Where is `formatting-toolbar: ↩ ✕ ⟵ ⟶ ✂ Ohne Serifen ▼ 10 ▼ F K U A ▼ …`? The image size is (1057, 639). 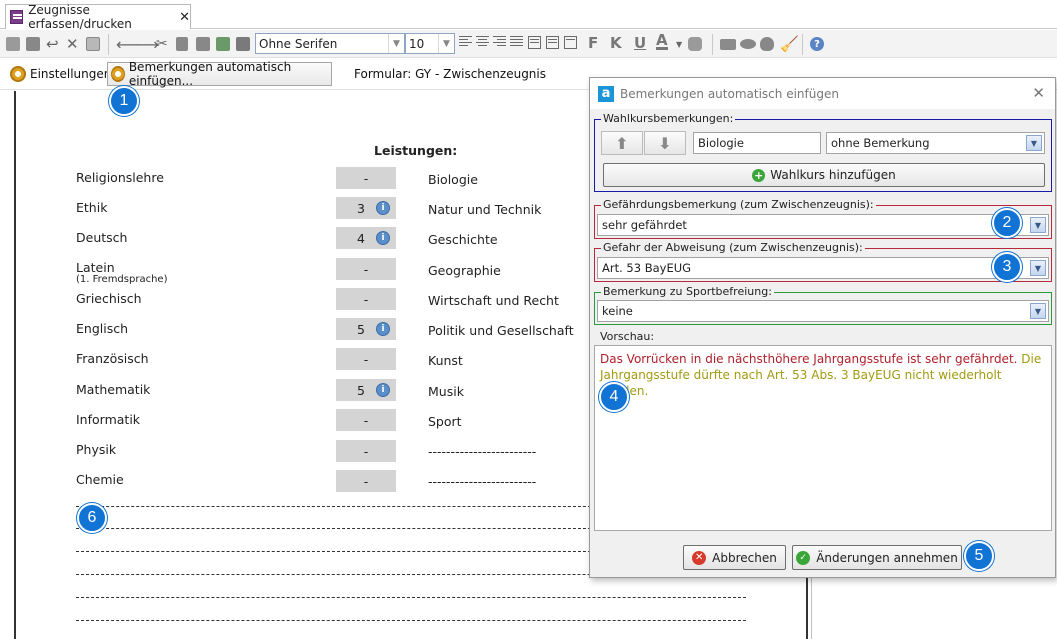 formatting-toolbar: ↩ ✕ ⟵ ⟶ ✂ Ohne Serifen ▼ 10 ▼ F K U A ▼ … is located at coordinates (528, 44).